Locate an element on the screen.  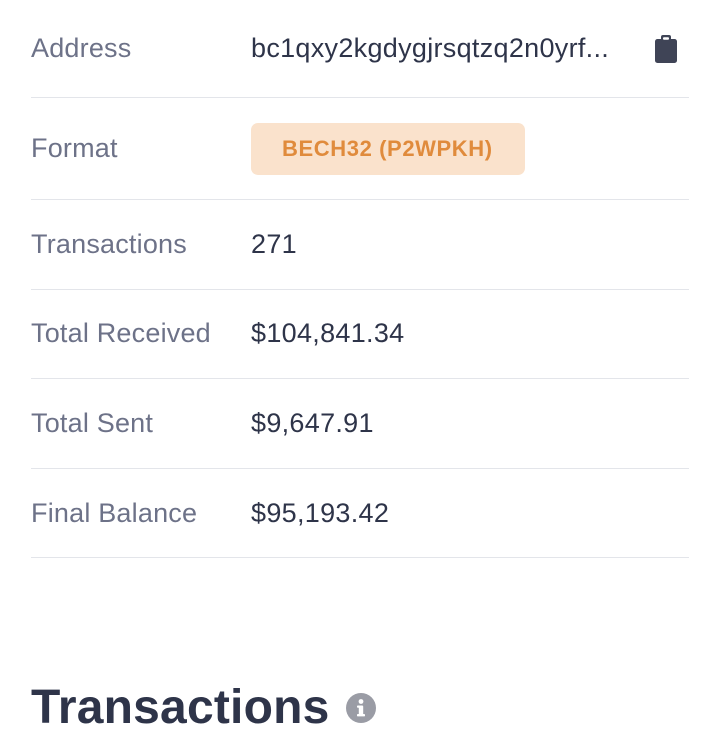
format-label: Format is located at coordinates (74, 148).